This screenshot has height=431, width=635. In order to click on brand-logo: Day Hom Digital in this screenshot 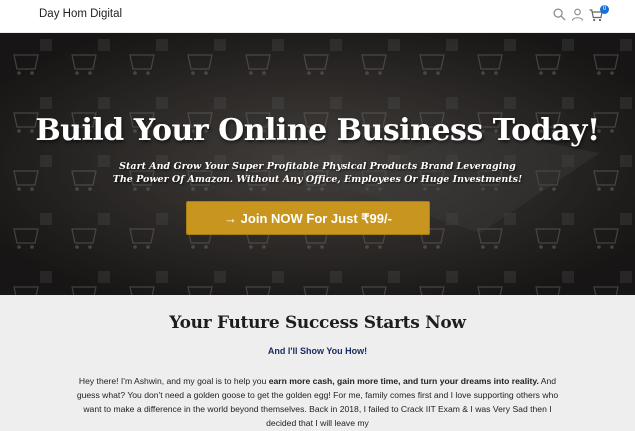, I will do `click(80, 14)`.